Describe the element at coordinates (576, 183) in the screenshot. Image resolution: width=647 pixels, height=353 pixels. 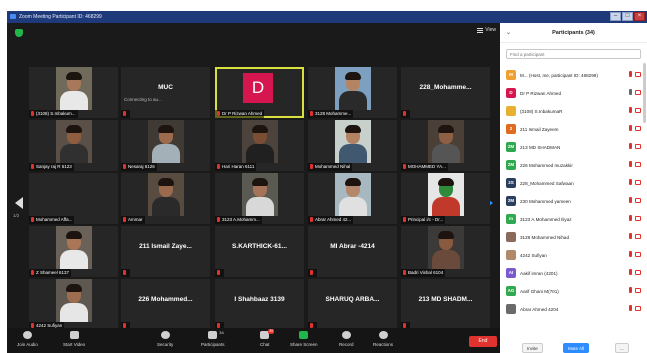
I see `participant-row: 2S 228_Mohammed Safwaan` at that location.